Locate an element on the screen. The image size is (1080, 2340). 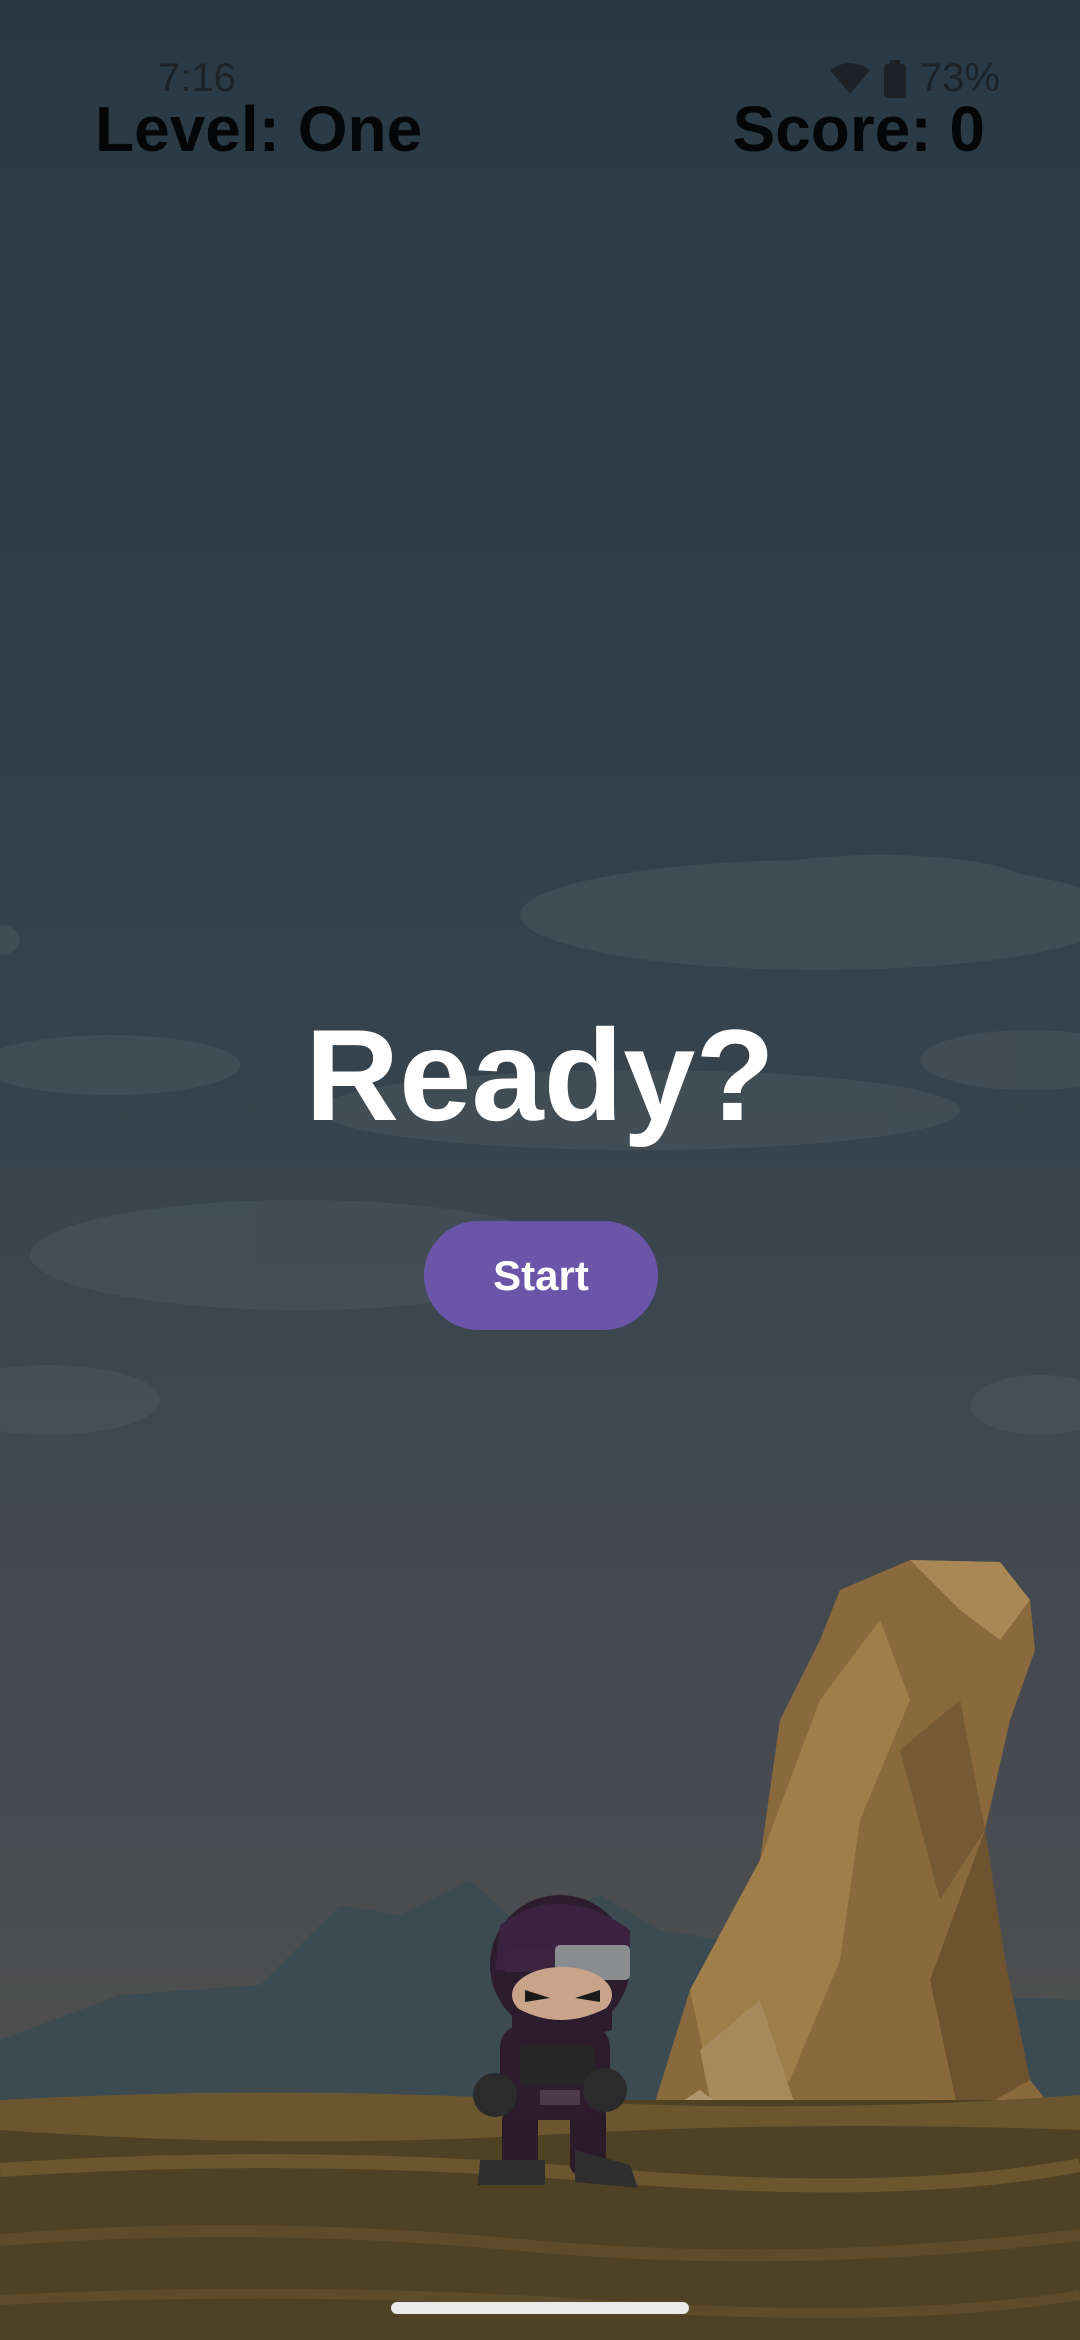
home-indicator is located at coordinates (540, 2308).